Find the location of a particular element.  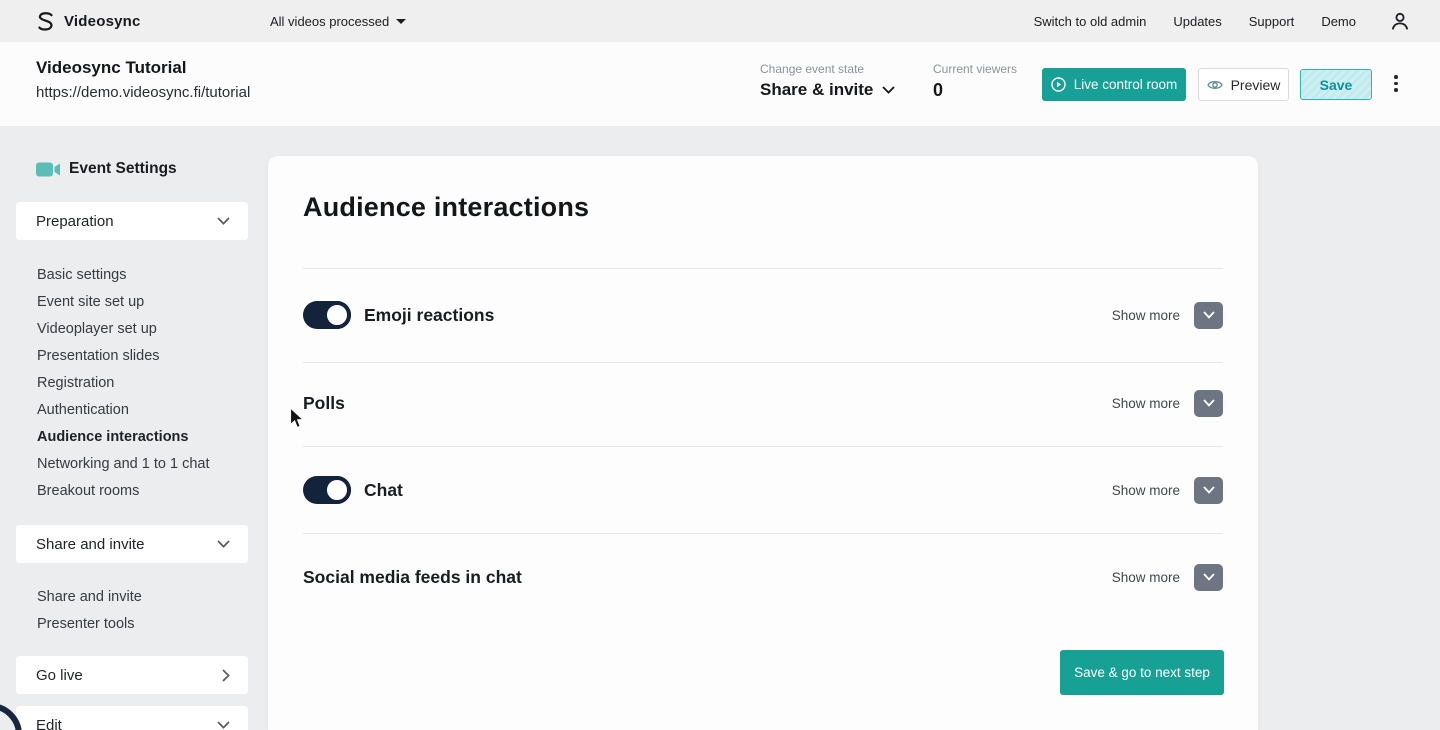

event-settings-label: Event Settings is located at coordinates (123, 168).